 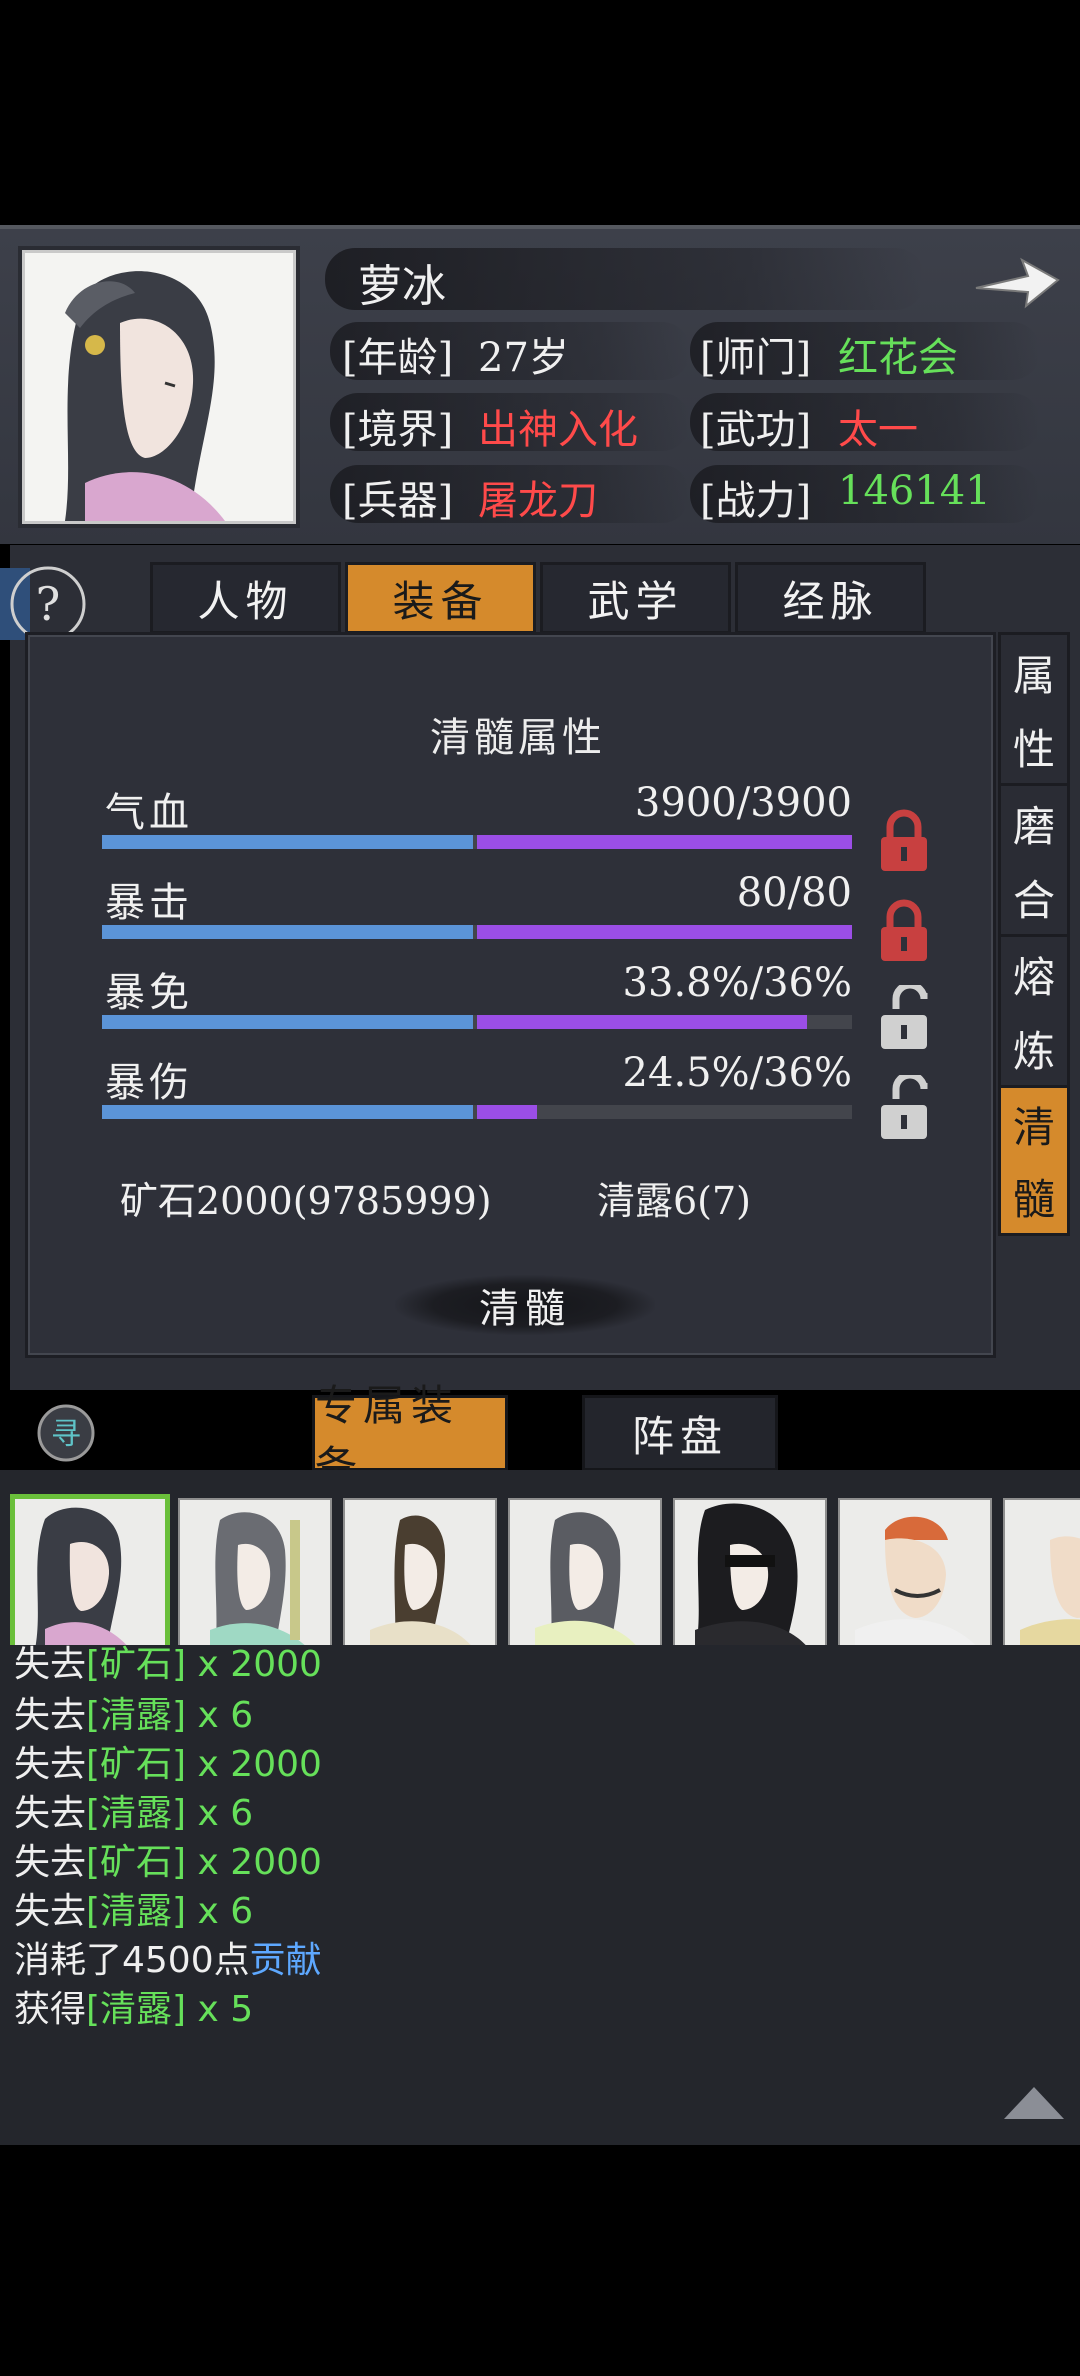 I want to click on character-roster, so click(x=540, y=1557).